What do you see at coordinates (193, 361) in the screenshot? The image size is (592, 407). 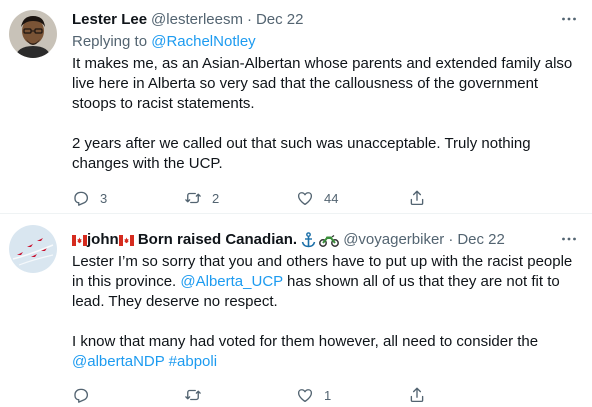 I see `hashtag-link: #abpoli` at bounding box center [193, 361].